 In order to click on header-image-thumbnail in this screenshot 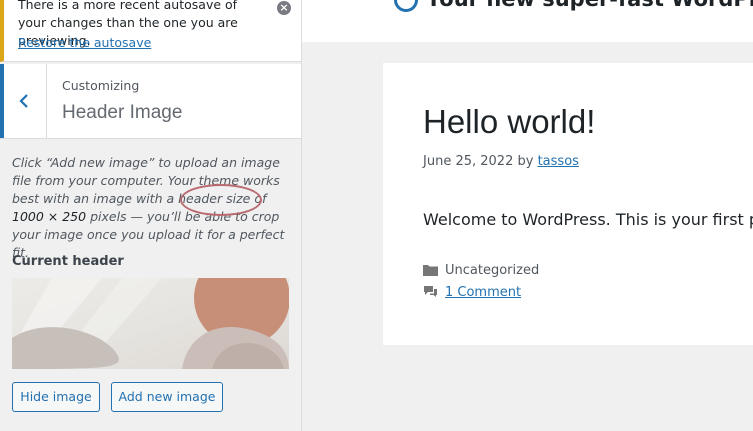, I will do `click(150, 323)`.